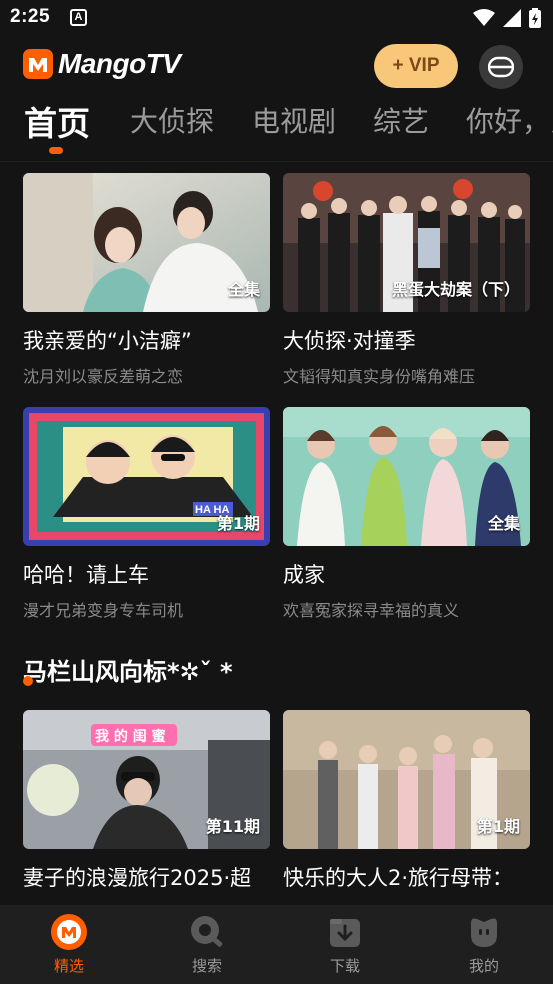 The image size is (553, 984). What do you see at coordinates (276, 944) in the screenshot?
I see `bottom-navigation: 精选 搜索 下载 我的` at bounding box center [276, 944].